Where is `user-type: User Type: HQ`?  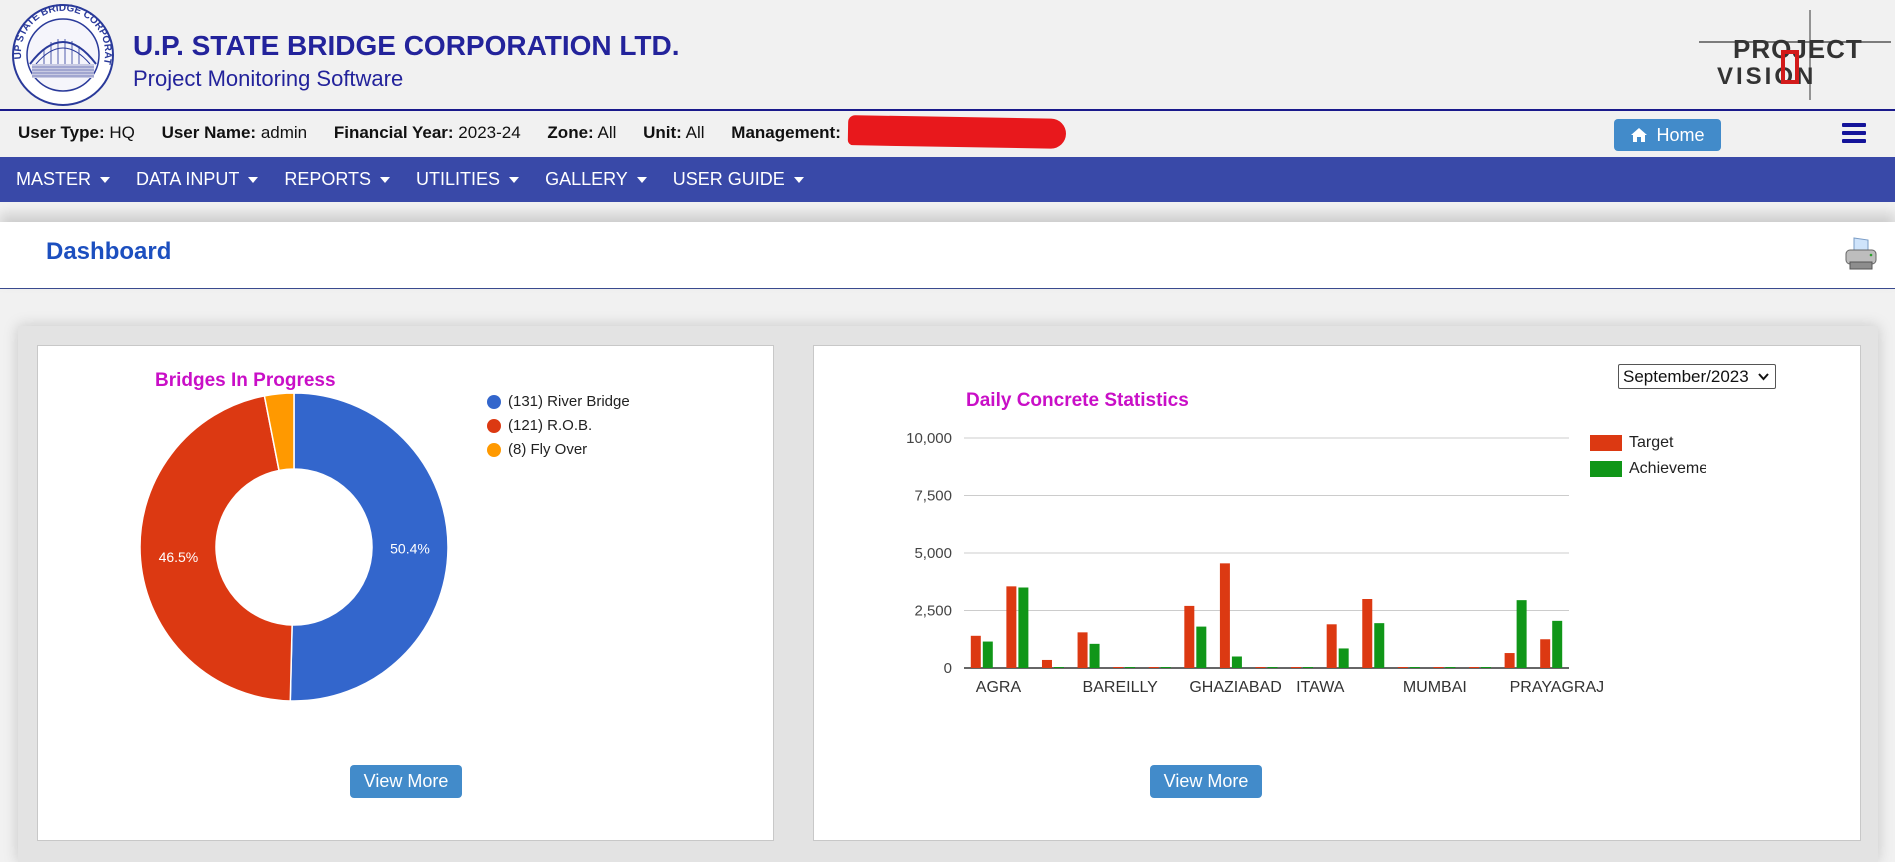
user-type: User Type: HQ is located at coordinates (76, 132).